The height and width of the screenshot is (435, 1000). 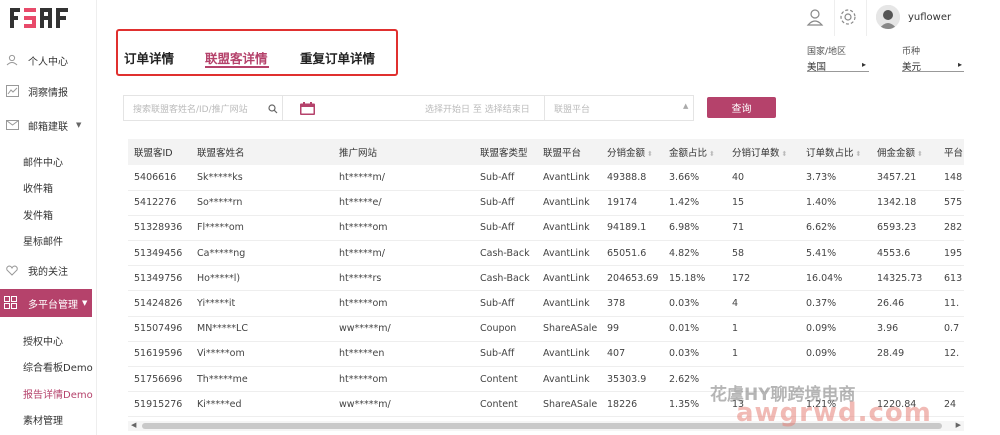 What do you see at coordinates (835, 228) in the screenshot?
I see `table-cell: 6.62%` at bounding box center [835, 228].